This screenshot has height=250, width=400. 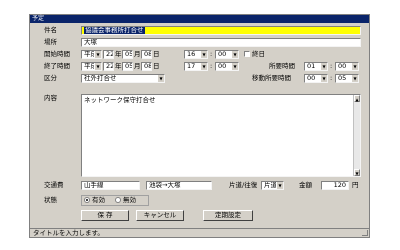 I want to click on fare-line-input: 山手線, so click(x=110, y=185).